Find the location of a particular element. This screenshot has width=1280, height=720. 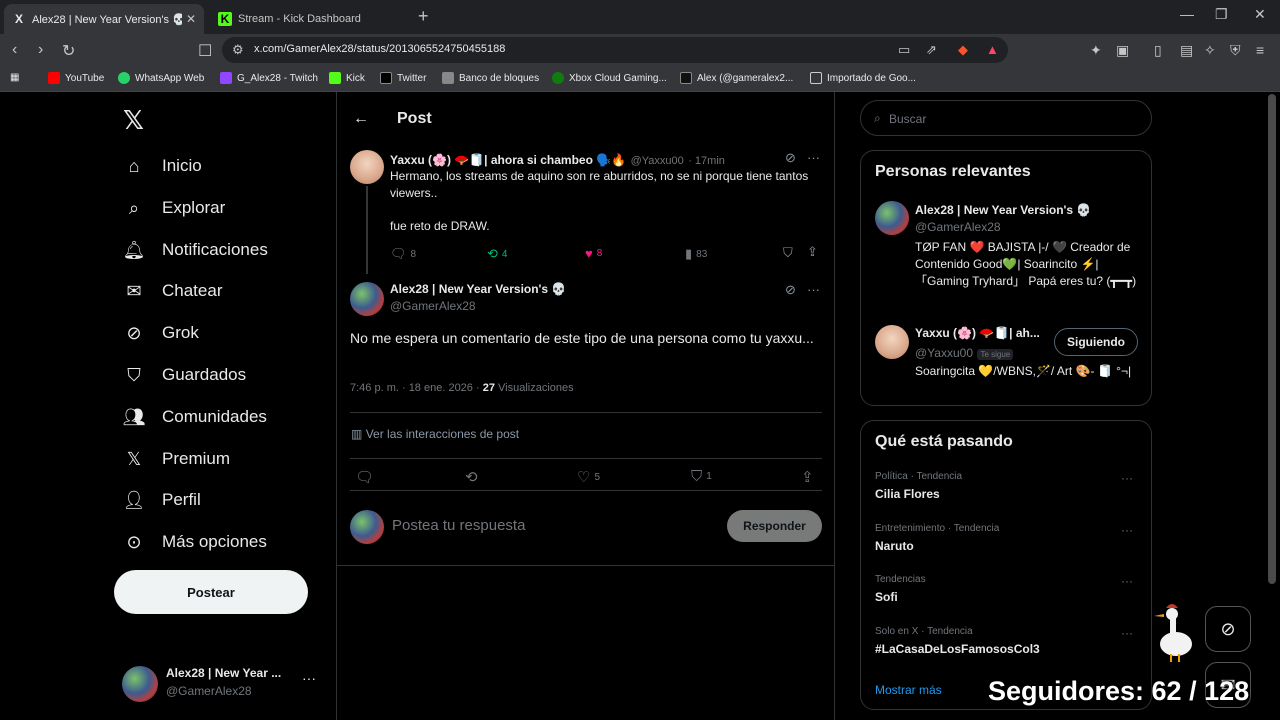

view-interactions-link: ▥ Ver las interacciones de post is located at coordinates (435, 434).